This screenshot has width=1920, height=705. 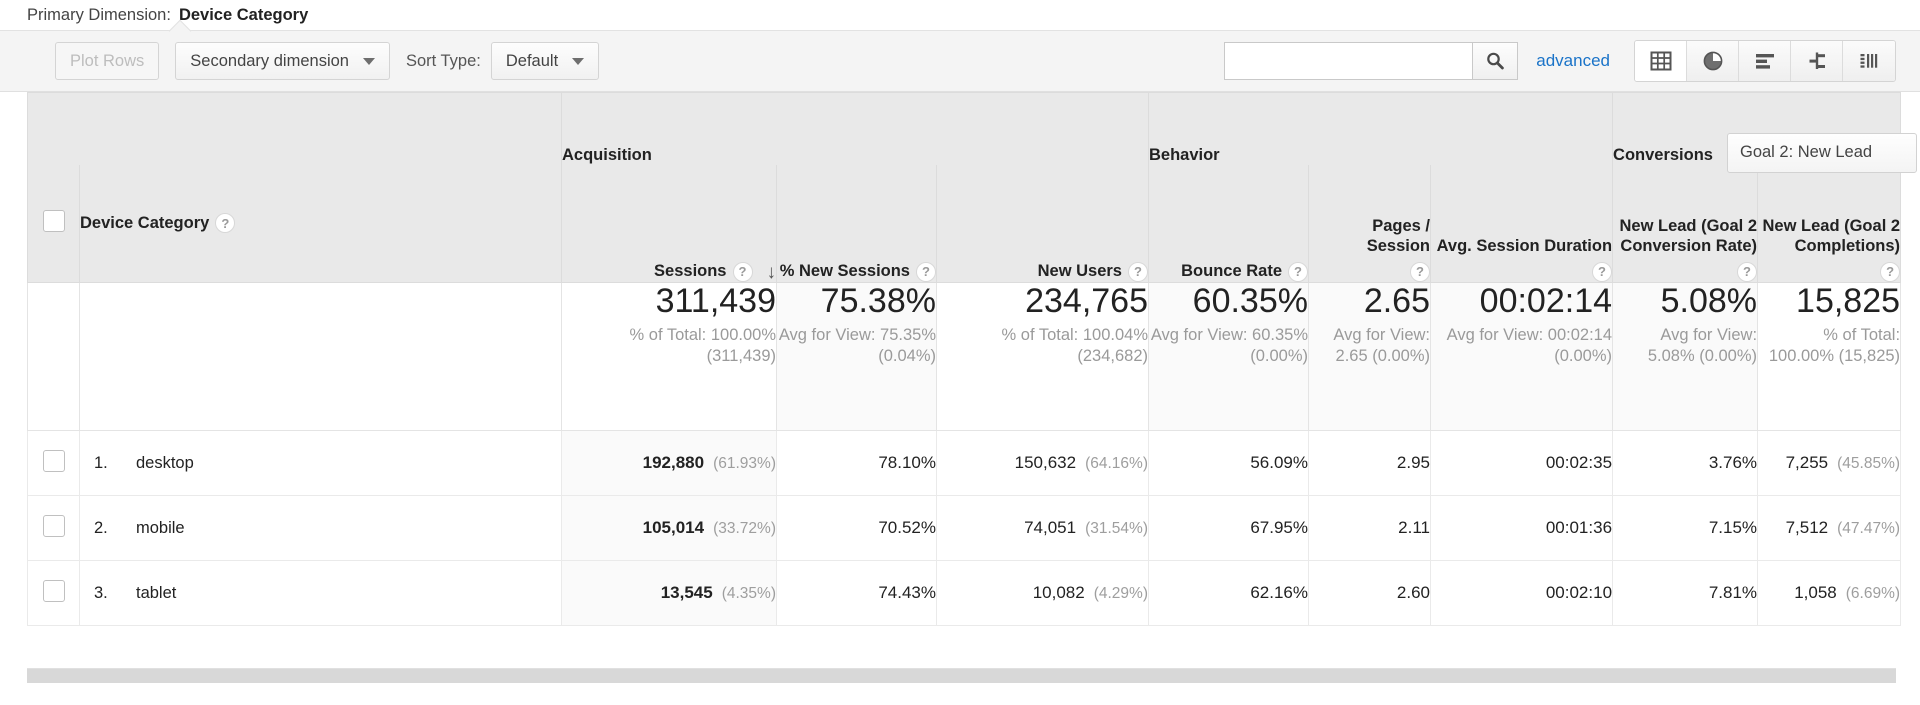 What do you see at coordinates (1579, 592) in the screenshot?
I see `row-avg-duration-value: 00:02:10` at bounding box center [1579, 592].